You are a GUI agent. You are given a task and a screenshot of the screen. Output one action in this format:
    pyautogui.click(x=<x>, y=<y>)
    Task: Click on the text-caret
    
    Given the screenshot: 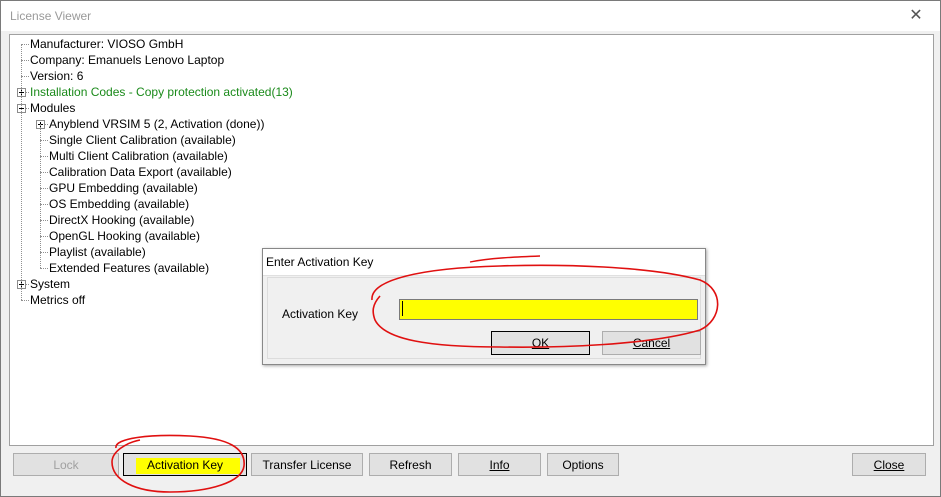 What is the action you would take?
    pyautogui.click(x=402, y=308)
    